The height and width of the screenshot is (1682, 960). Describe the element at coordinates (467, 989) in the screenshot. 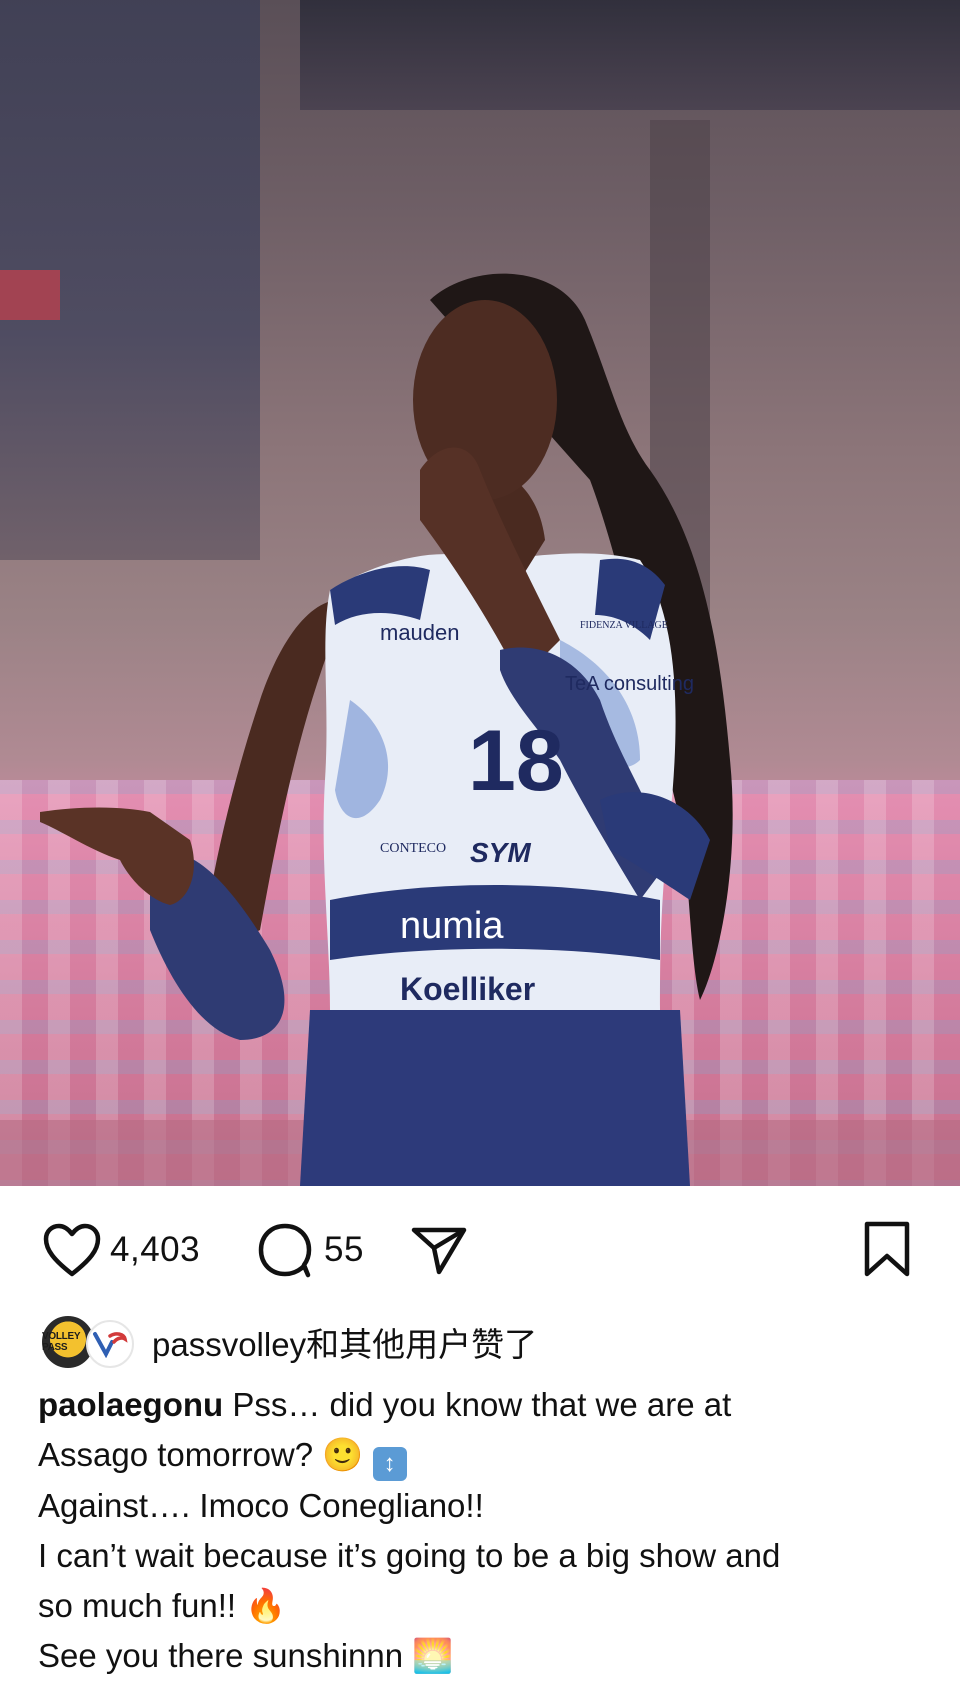

I see `sponsor-koelliker: Koelliker` at that location.